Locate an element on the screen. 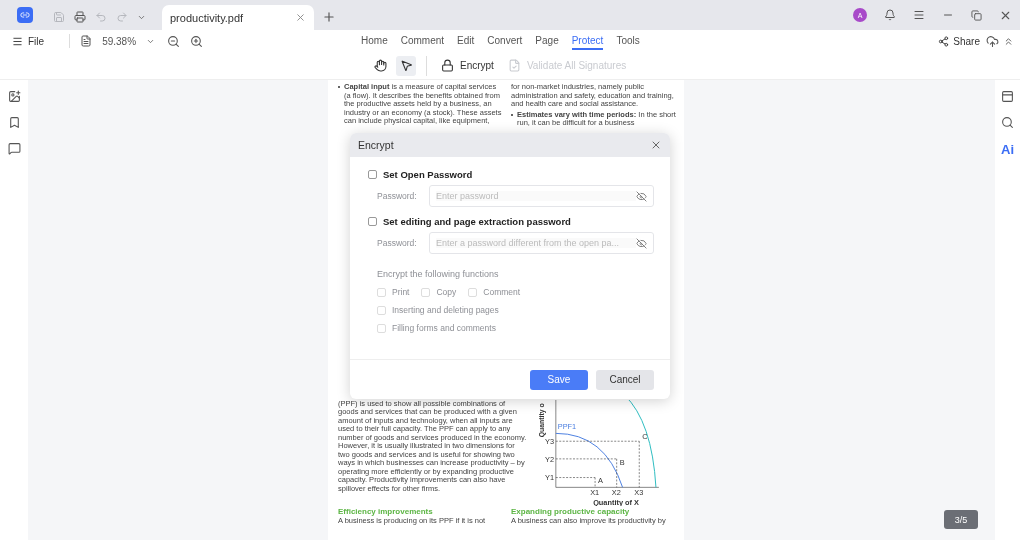  cancel-button: Cancel is located at coordinates (625, 379).